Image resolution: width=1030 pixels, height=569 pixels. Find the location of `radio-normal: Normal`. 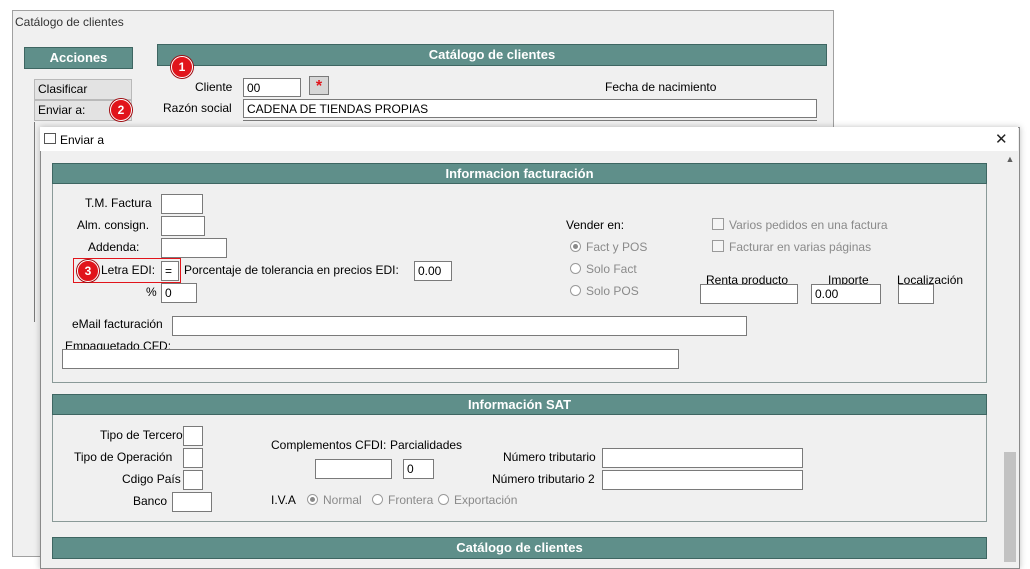

radio-normal: Normal is located at coordinates (334, 500).